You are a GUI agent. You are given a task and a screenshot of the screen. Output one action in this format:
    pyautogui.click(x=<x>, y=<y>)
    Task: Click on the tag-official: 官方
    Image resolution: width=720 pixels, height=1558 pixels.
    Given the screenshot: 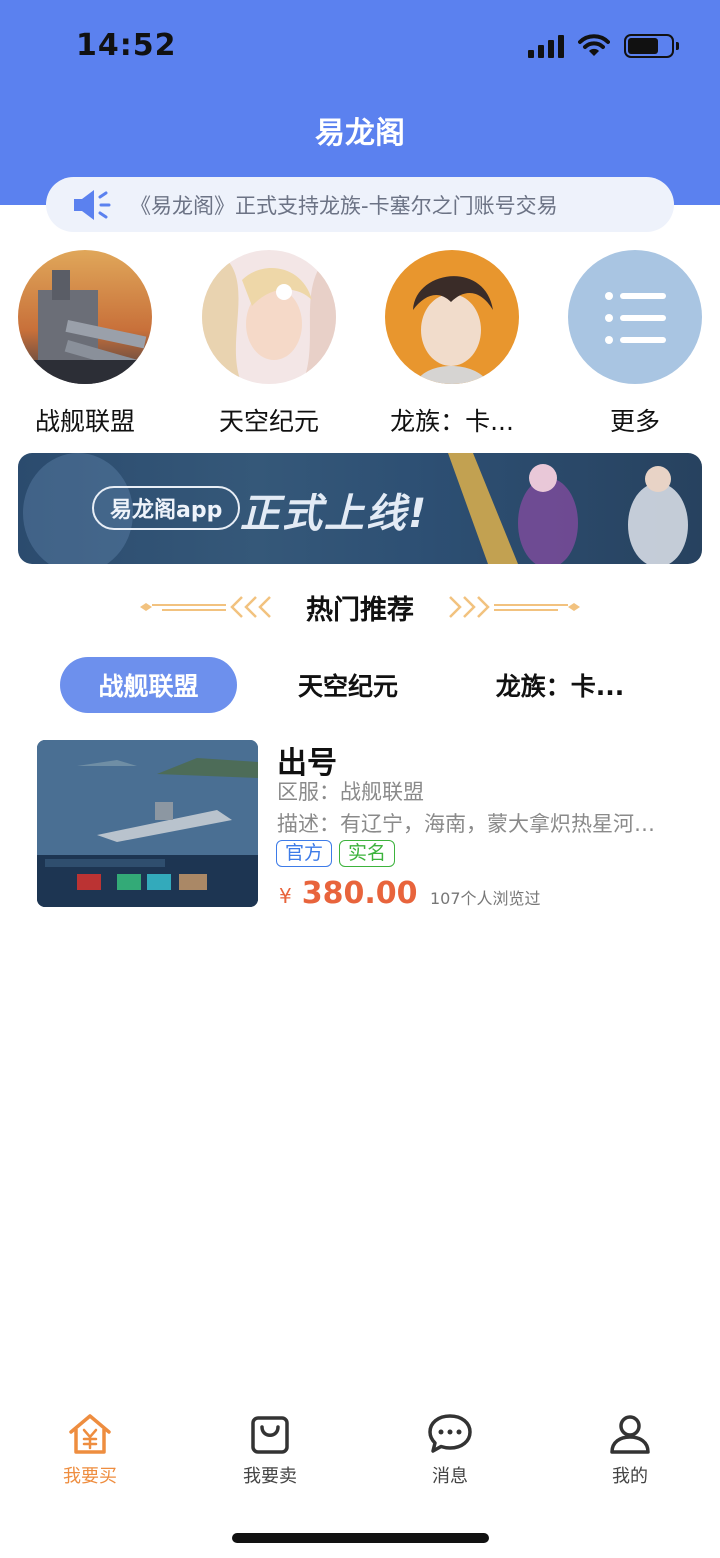 What is the action you would take?
    pyautogui.click(x=304, y=853)
    